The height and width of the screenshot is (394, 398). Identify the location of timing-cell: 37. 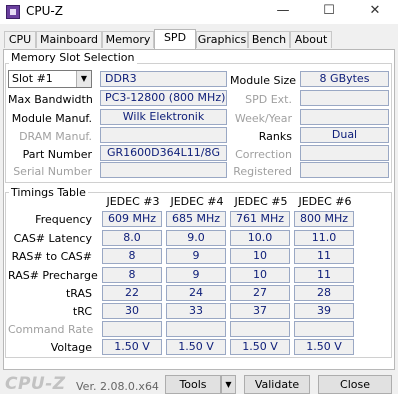
(260, 311).